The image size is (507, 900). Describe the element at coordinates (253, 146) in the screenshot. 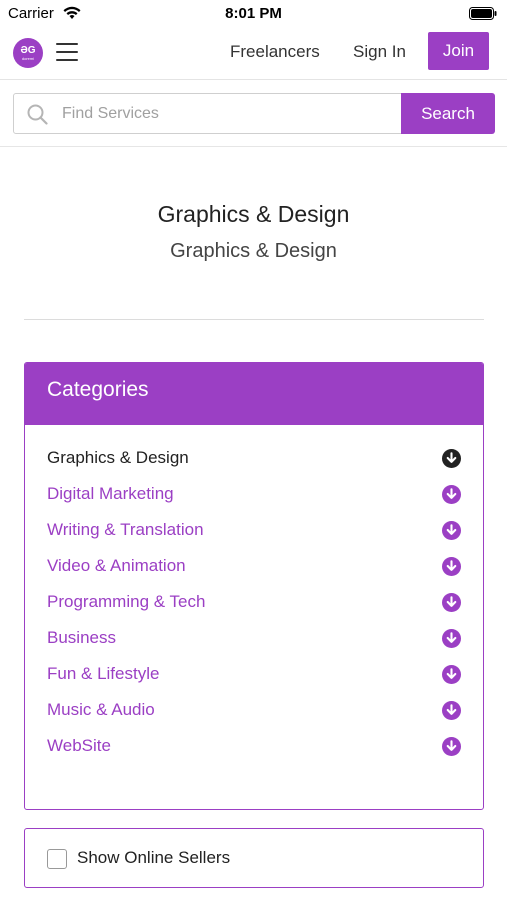

I see `header-divider` at that location.